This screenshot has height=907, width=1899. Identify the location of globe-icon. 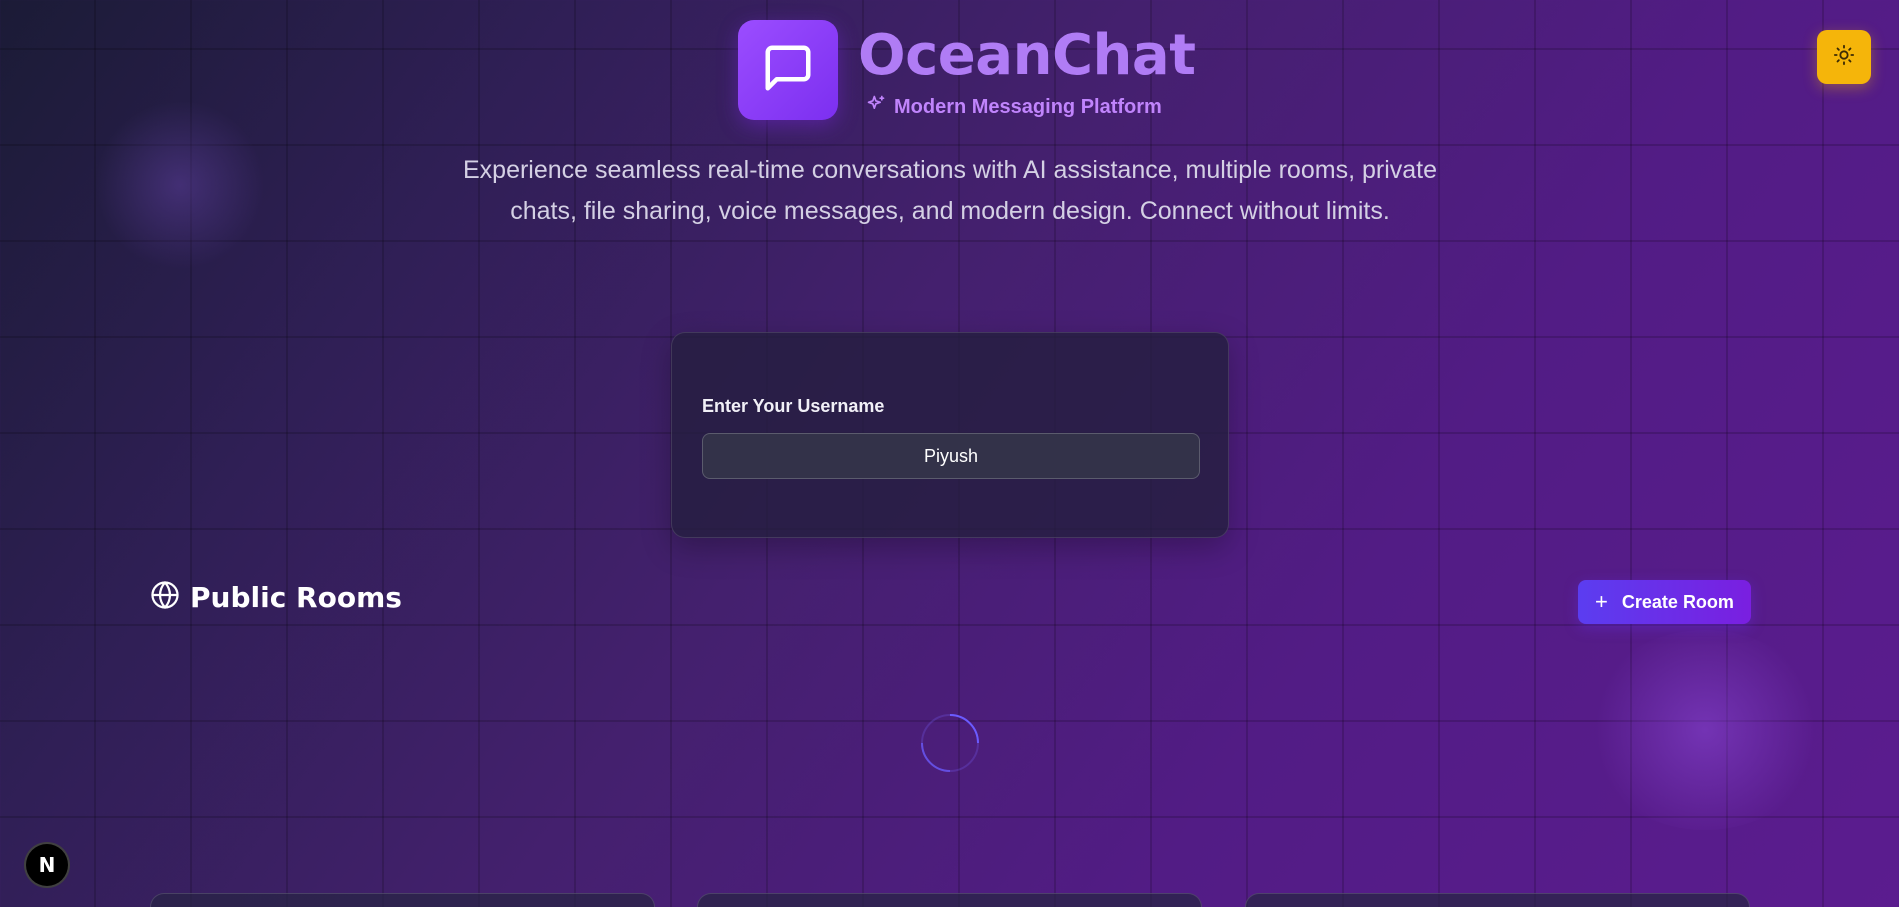
(165, 597).